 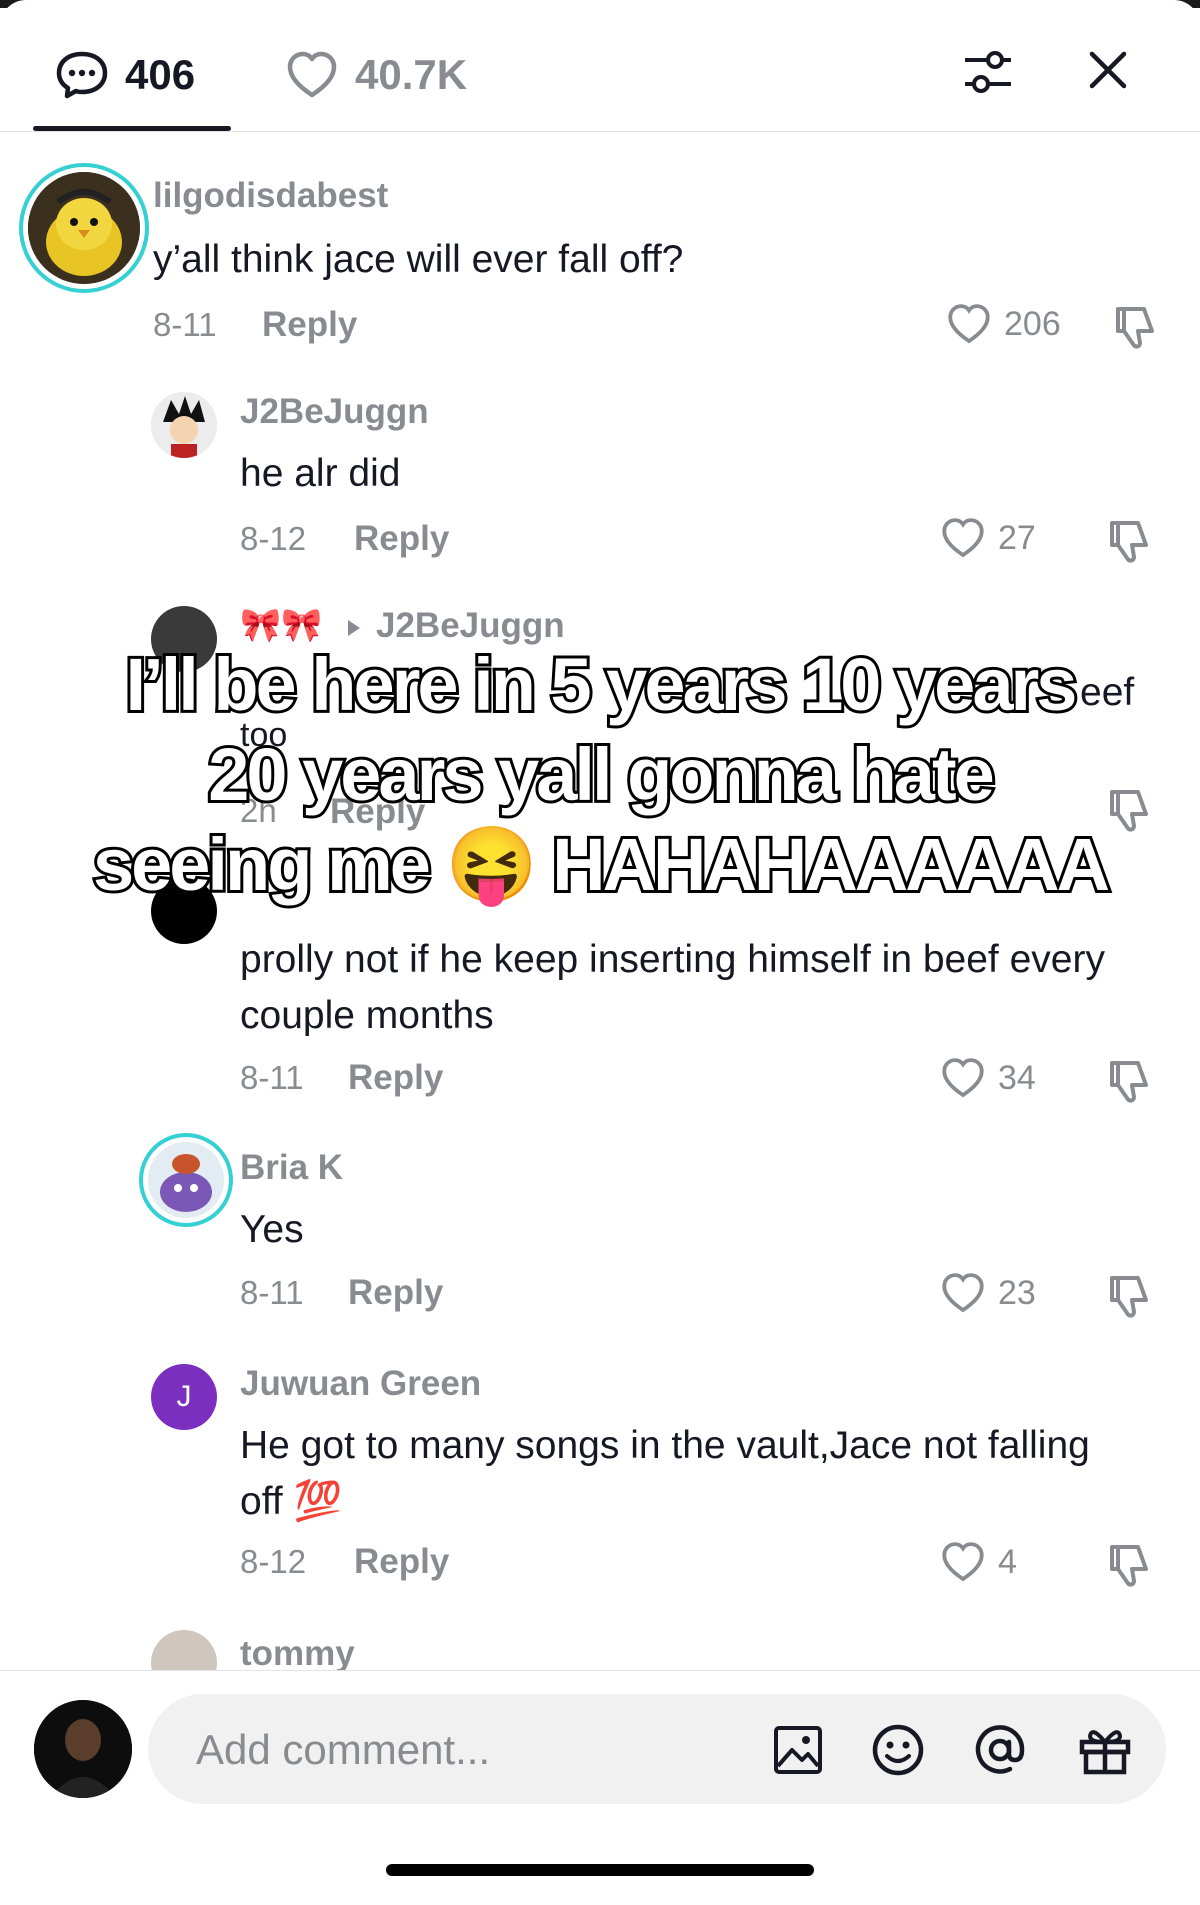 What do you see at coordinates (411, 74) in the screenshot?
I see `like-count: 40.7K` at bounding box center [411, 74].